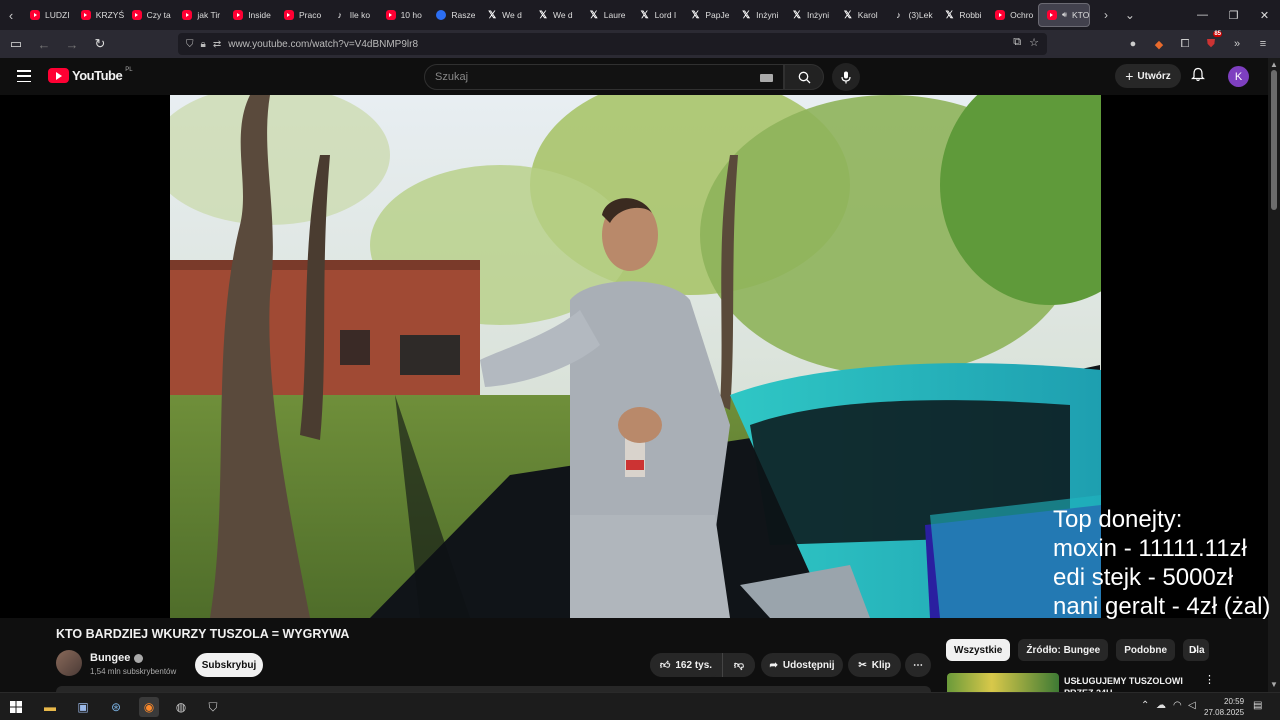 The image size is (1280, 720). What do you see at coordinates (323, 44) in the screenshot?
I see `url-text: www.youtube.com/watch?v=V4dBNMP9lr8` at bounding box center [323, 44].